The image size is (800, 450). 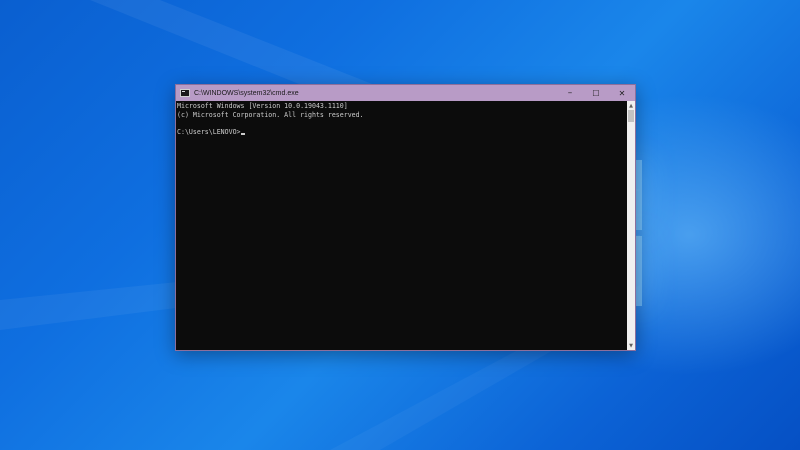 I want to click on console-prompt: C:\Users\LENOVO>, so click(x=209, y=131).